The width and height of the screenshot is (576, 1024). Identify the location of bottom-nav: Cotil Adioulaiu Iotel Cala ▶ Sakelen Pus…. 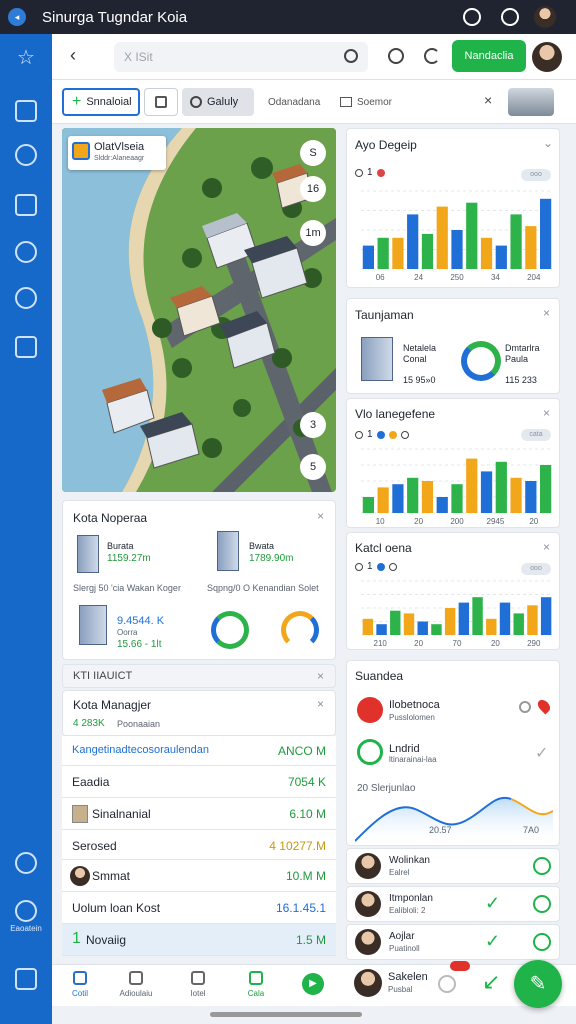
(314, 983).